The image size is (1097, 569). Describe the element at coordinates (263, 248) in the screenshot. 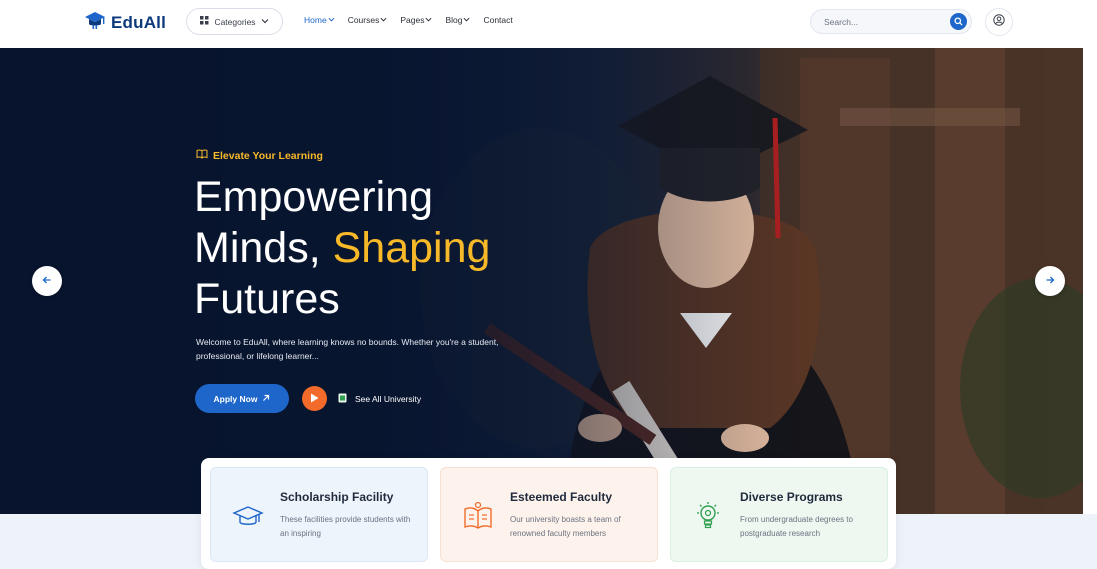

I see `headline-plain: Minds,` at that location.